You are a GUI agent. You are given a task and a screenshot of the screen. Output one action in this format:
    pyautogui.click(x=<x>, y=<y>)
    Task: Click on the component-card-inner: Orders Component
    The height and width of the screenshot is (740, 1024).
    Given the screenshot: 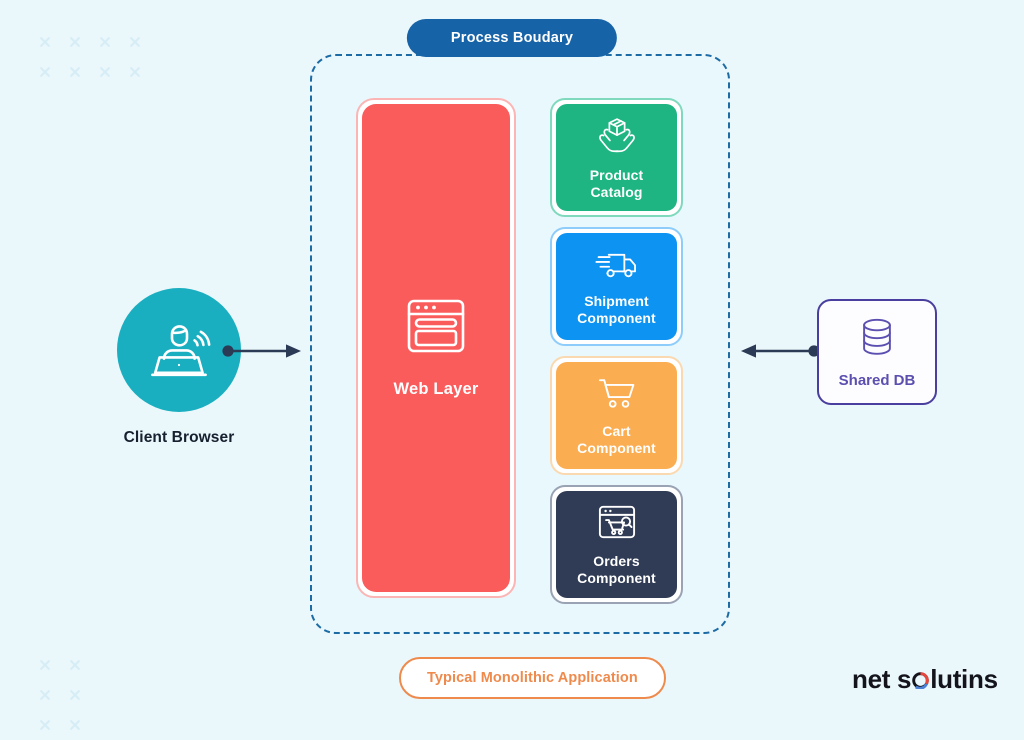 What is the action you would take?
    pyautogui.click(x=616, y=544)
    